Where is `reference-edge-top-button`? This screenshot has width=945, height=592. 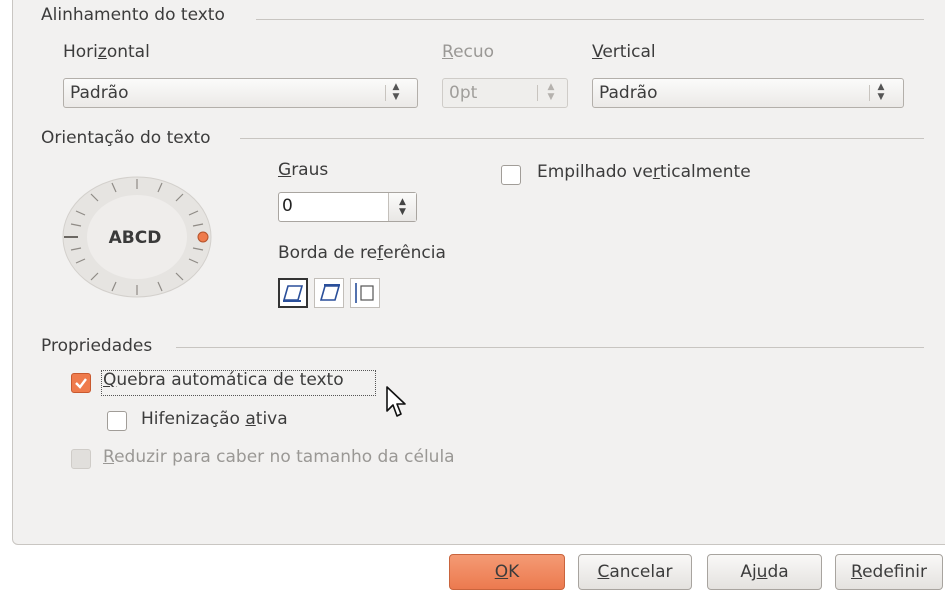 reference-edge-top-button is located at coordinates (329, 293).